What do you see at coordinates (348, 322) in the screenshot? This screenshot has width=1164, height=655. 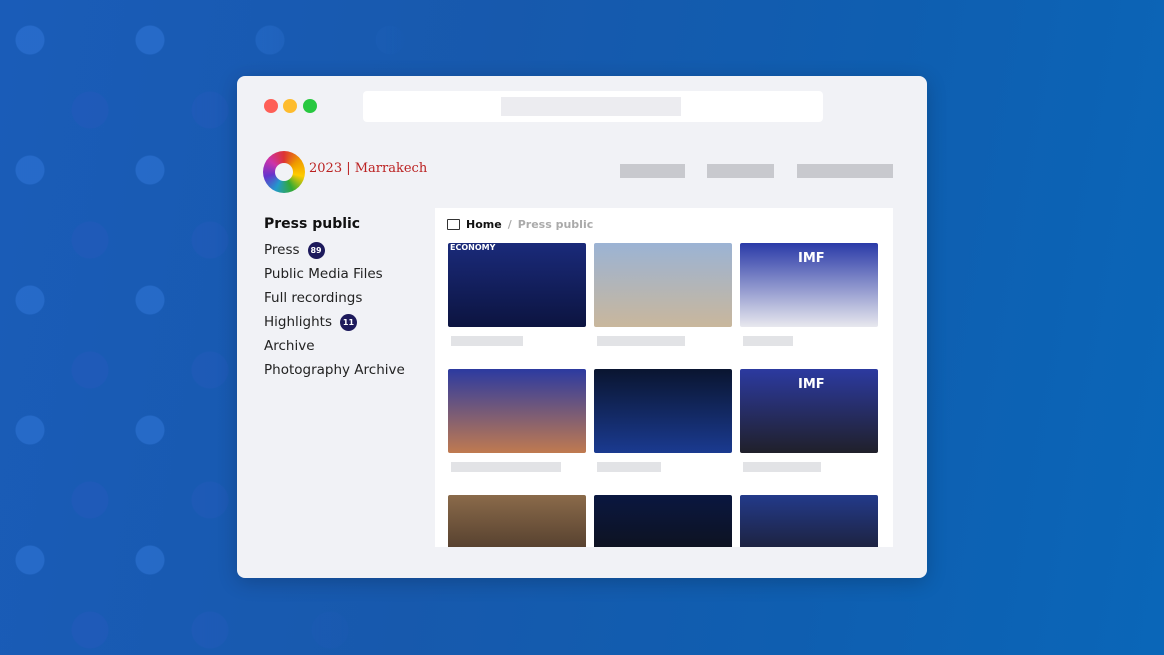 I see `count-badge: 11` at bounding box center [348, 322].